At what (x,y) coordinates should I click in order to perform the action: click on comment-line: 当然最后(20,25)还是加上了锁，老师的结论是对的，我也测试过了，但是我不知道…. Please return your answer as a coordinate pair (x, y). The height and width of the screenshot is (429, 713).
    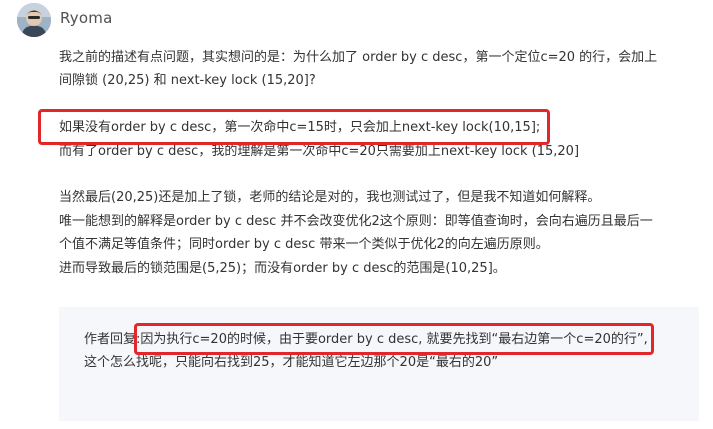
    Looking at the image, I should click on (330, 198).